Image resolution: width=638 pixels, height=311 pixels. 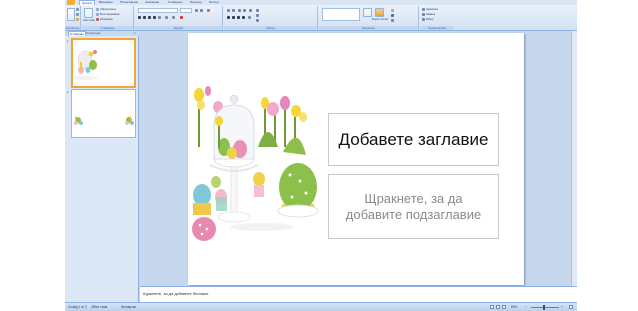 I want to click on italic-icon, so click(x=144, y=17).